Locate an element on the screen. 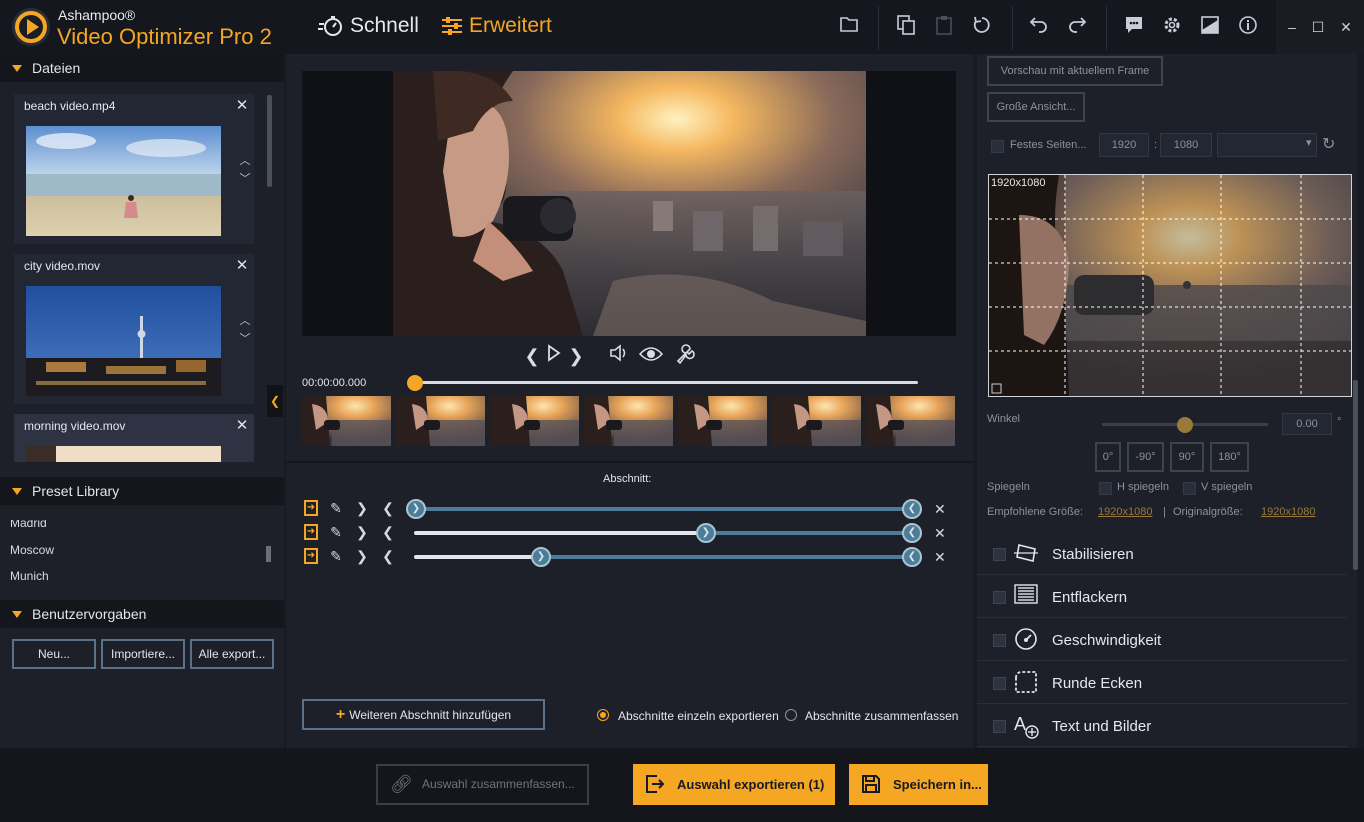 The width and height of the screenshot is (1364, 822). image-icon is located at coordinates (1210, 26).